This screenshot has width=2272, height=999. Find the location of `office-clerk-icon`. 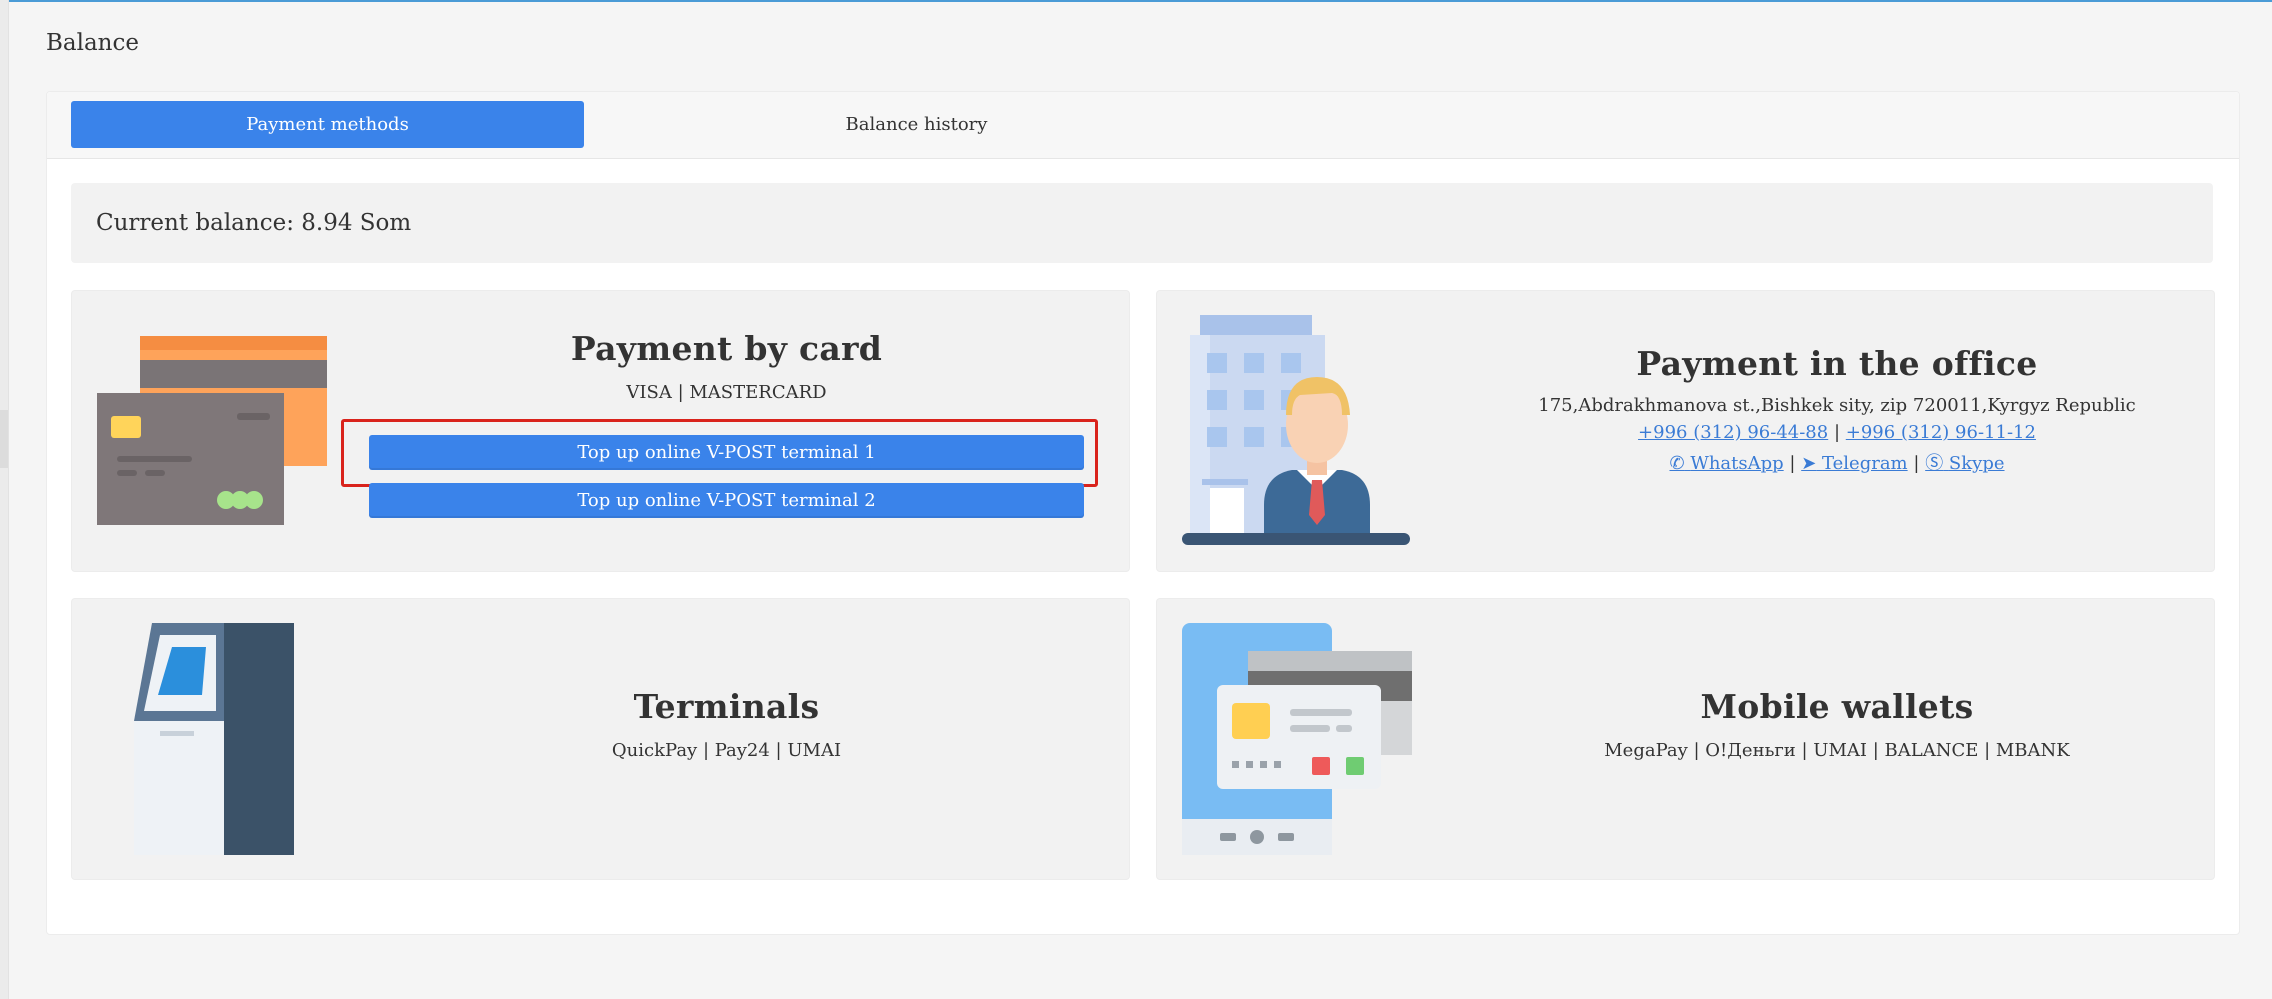

office-clerk-icon is located at coordinates (1296, 430).